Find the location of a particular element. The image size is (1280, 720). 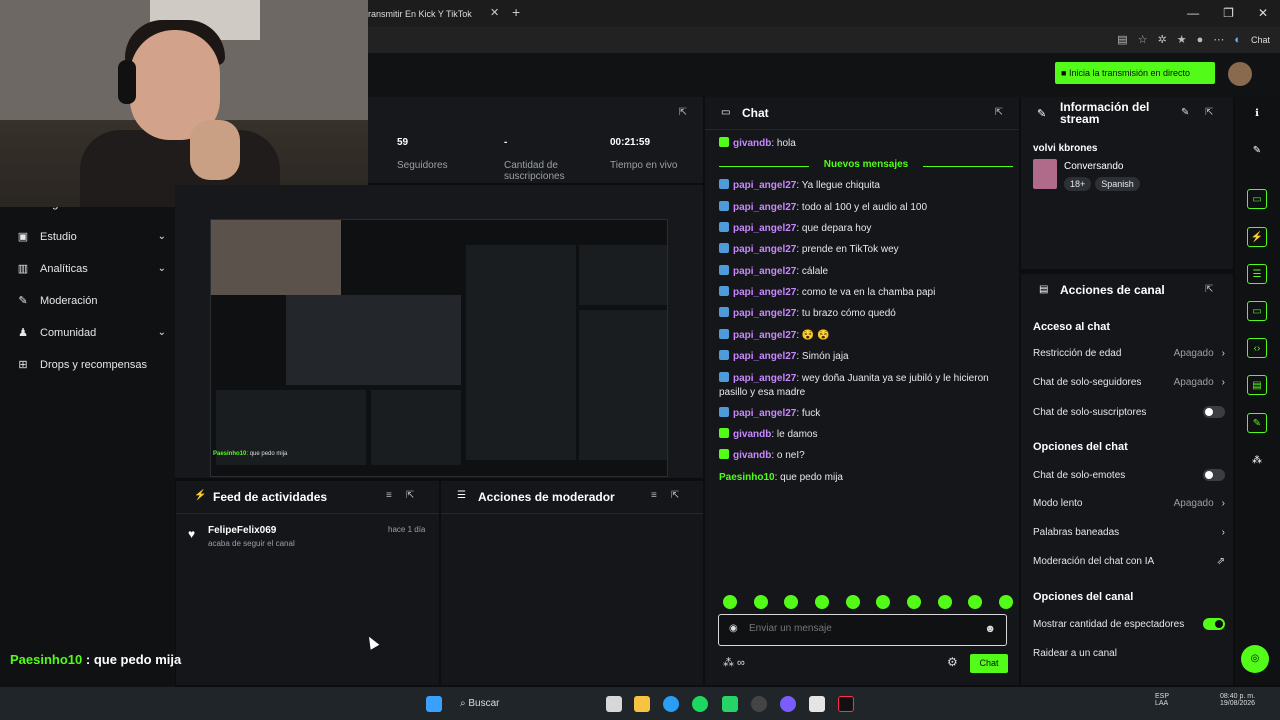

sidebar-item-drops: ⊞ Drops y recompensas is located at coordinates (91, 365).